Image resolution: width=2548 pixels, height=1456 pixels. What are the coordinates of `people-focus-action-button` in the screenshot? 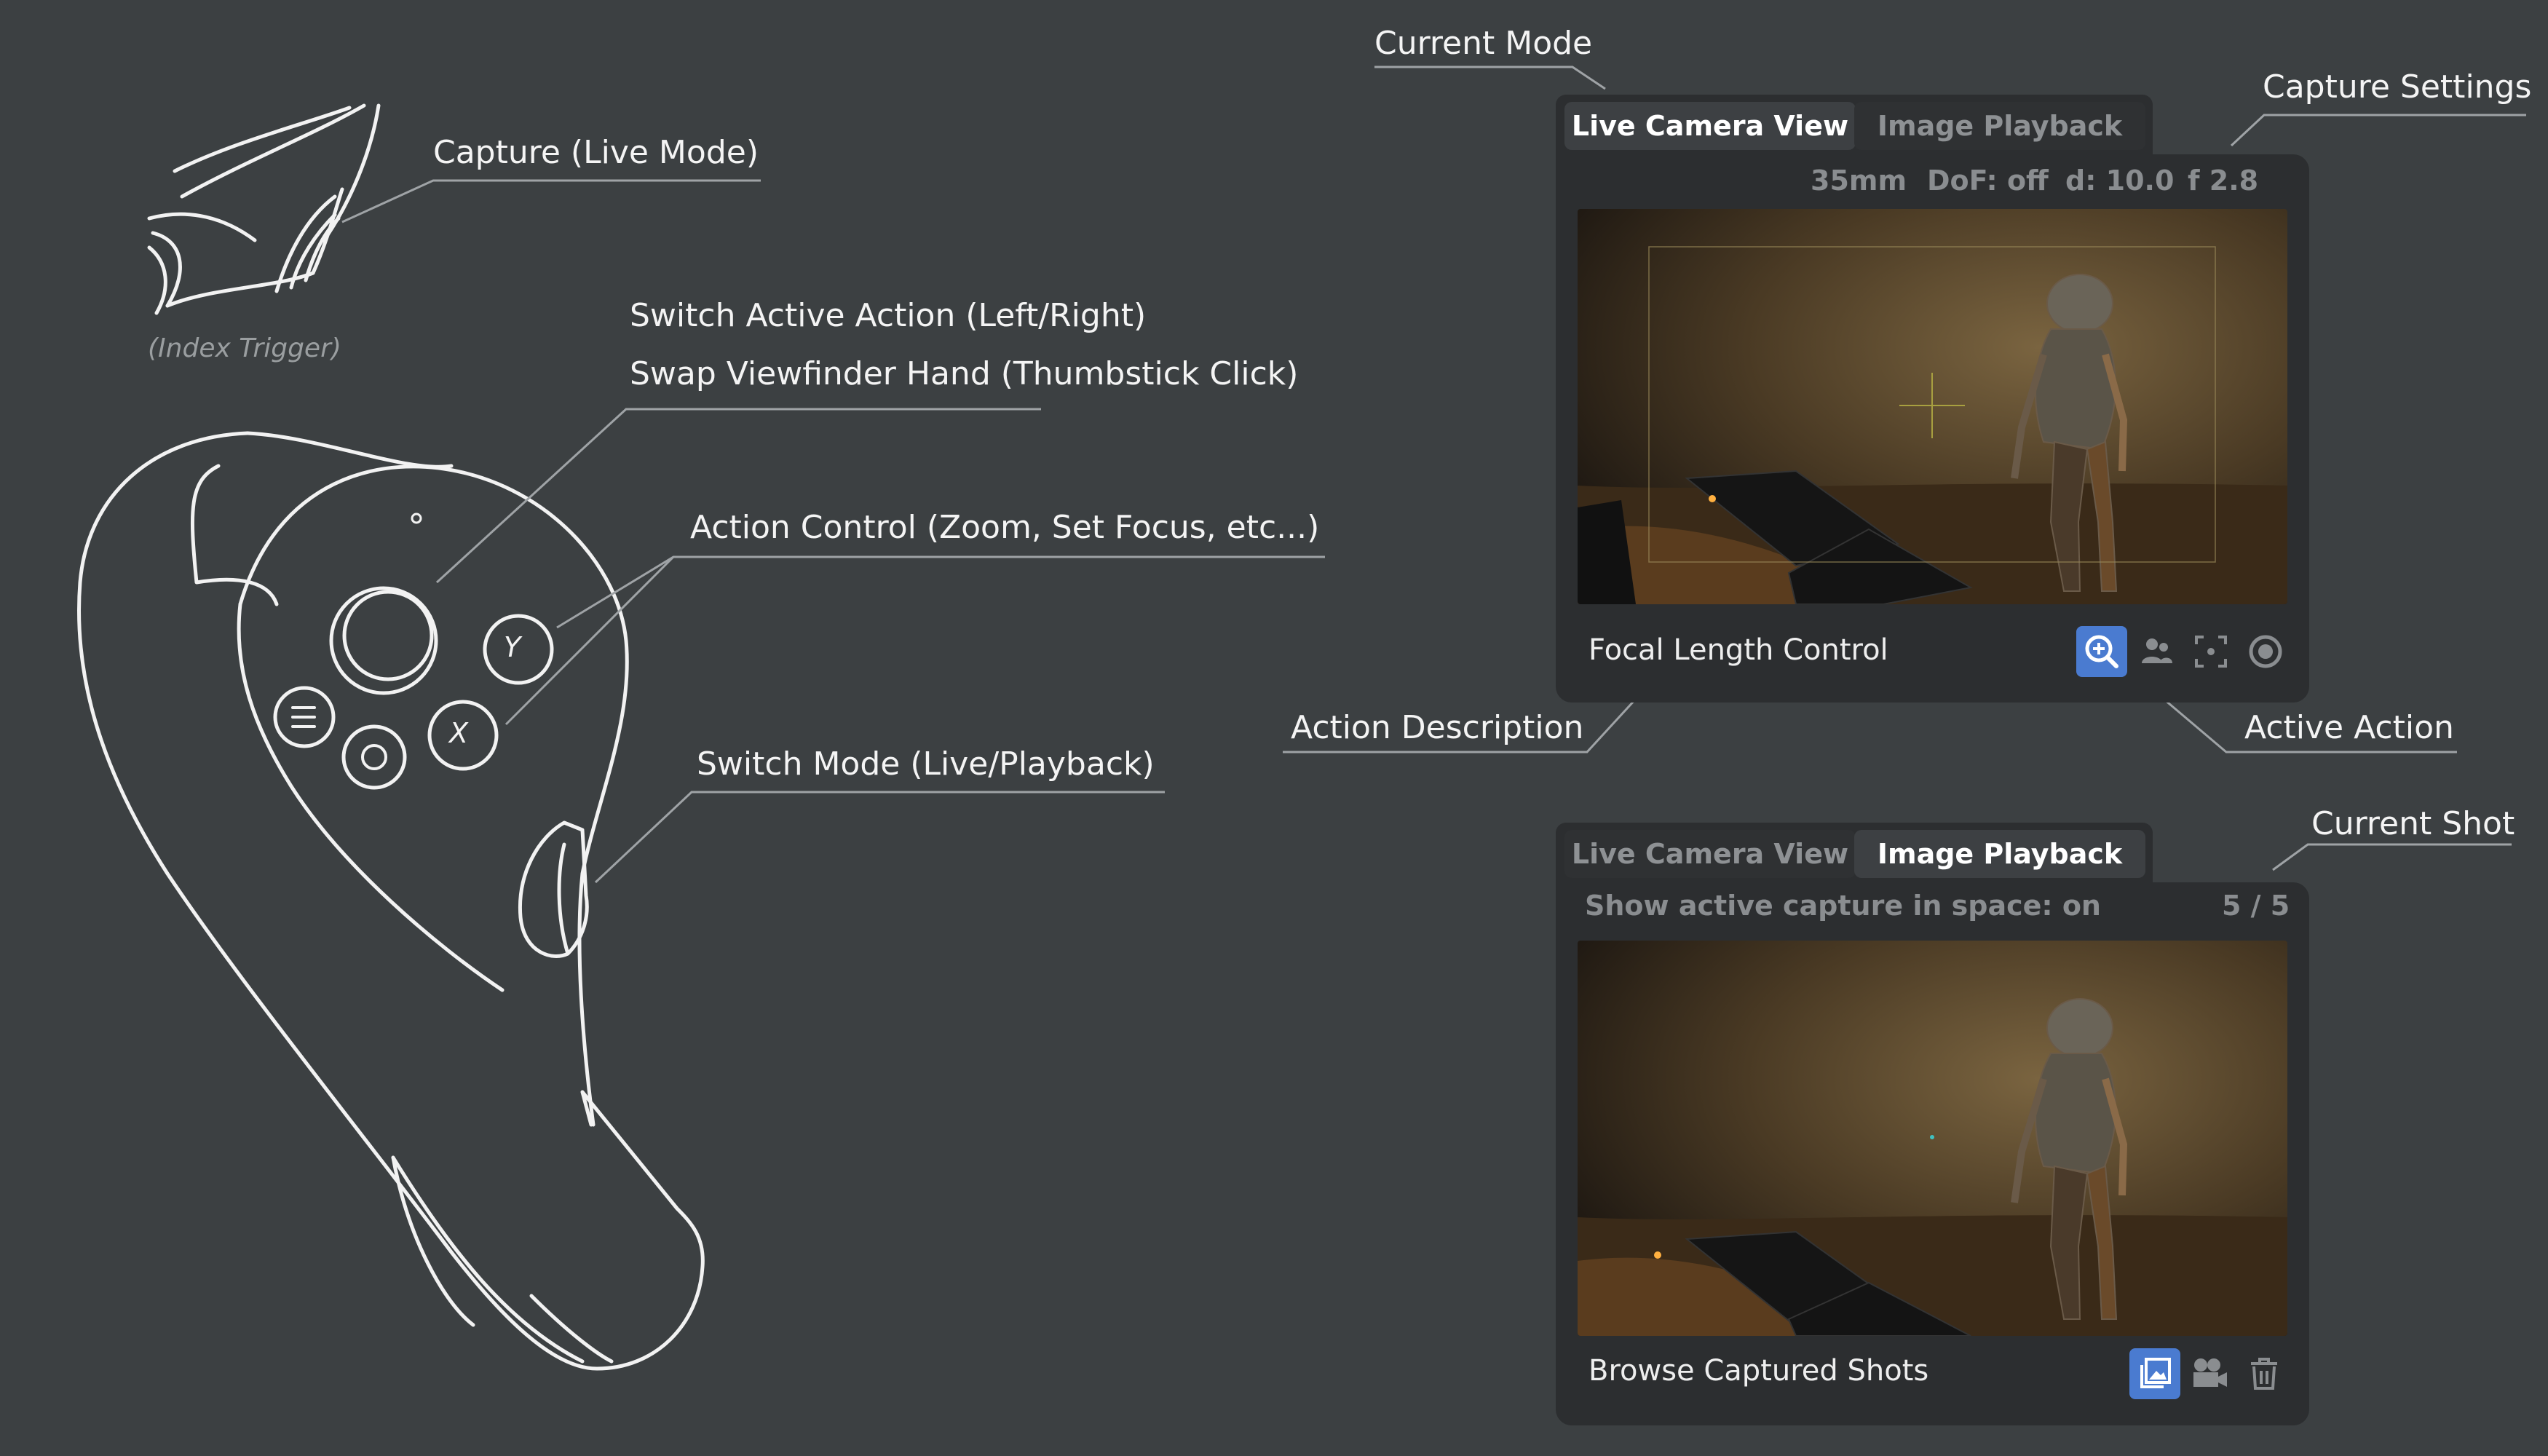 It's located at (2156, 651).